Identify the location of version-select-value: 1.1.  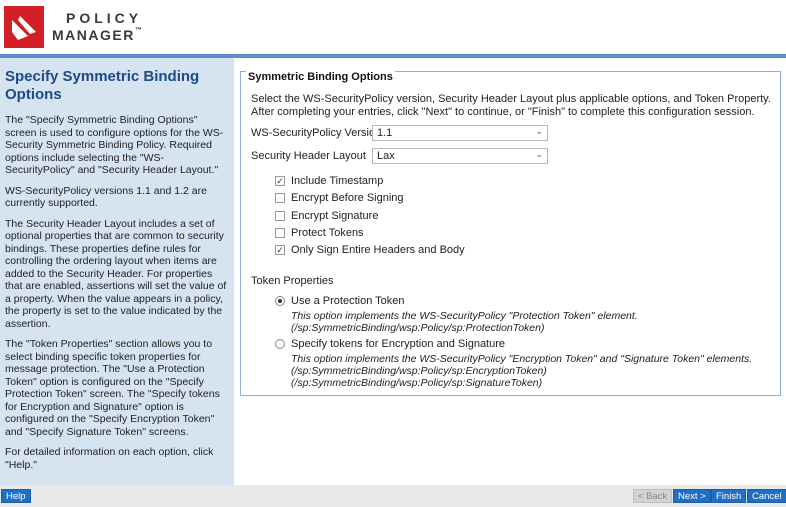
(385, 133).